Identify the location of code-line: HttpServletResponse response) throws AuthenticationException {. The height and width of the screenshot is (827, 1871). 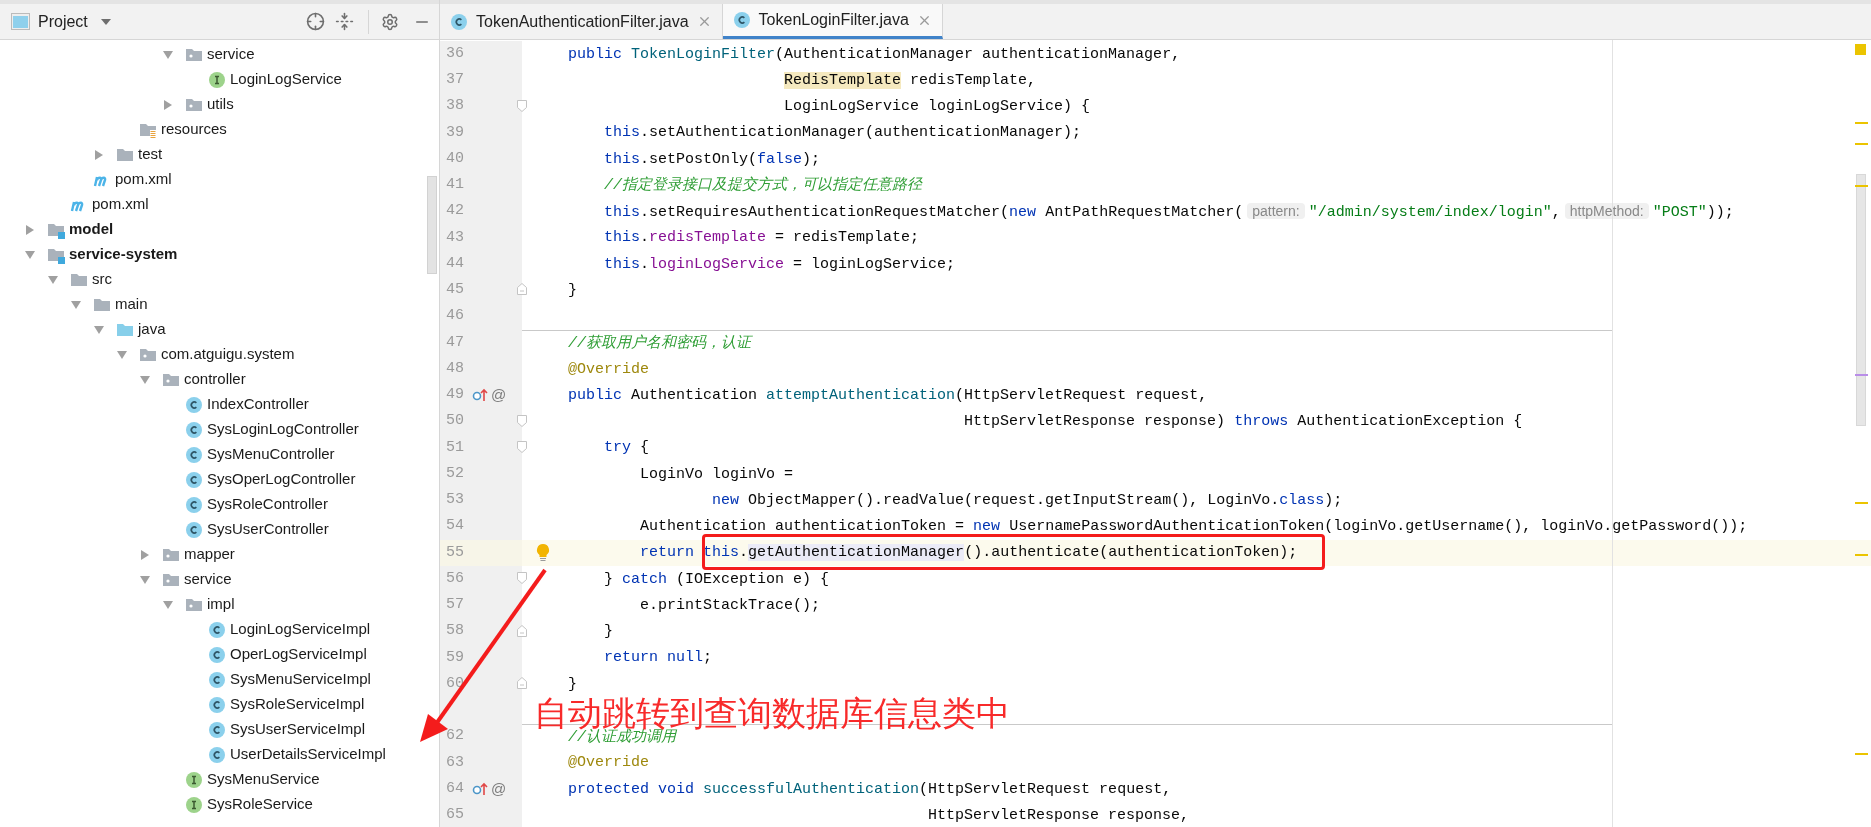
(1243, 422).